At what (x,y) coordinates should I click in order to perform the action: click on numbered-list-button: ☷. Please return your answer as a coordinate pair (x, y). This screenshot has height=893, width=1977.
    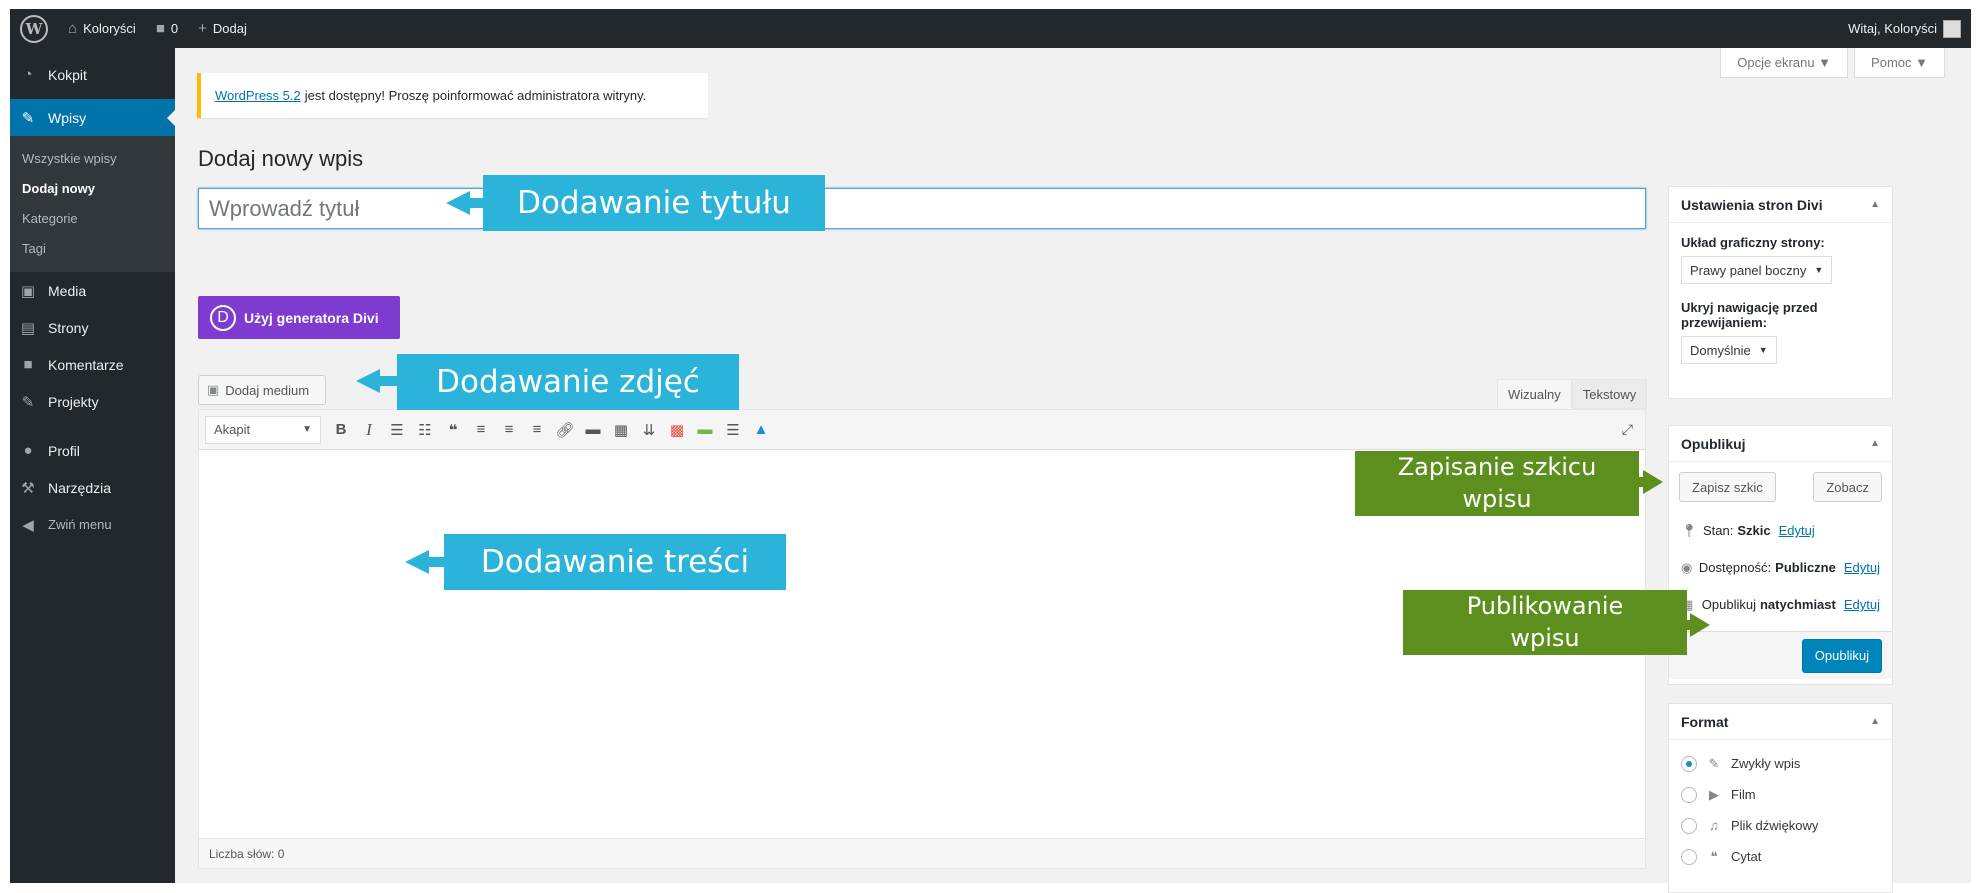
    Looking at the image, I should click on (425, 430).